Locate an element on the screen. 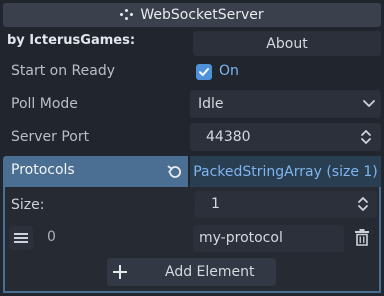  array-item-value: my-protocol is located at coordinates (241, 238).